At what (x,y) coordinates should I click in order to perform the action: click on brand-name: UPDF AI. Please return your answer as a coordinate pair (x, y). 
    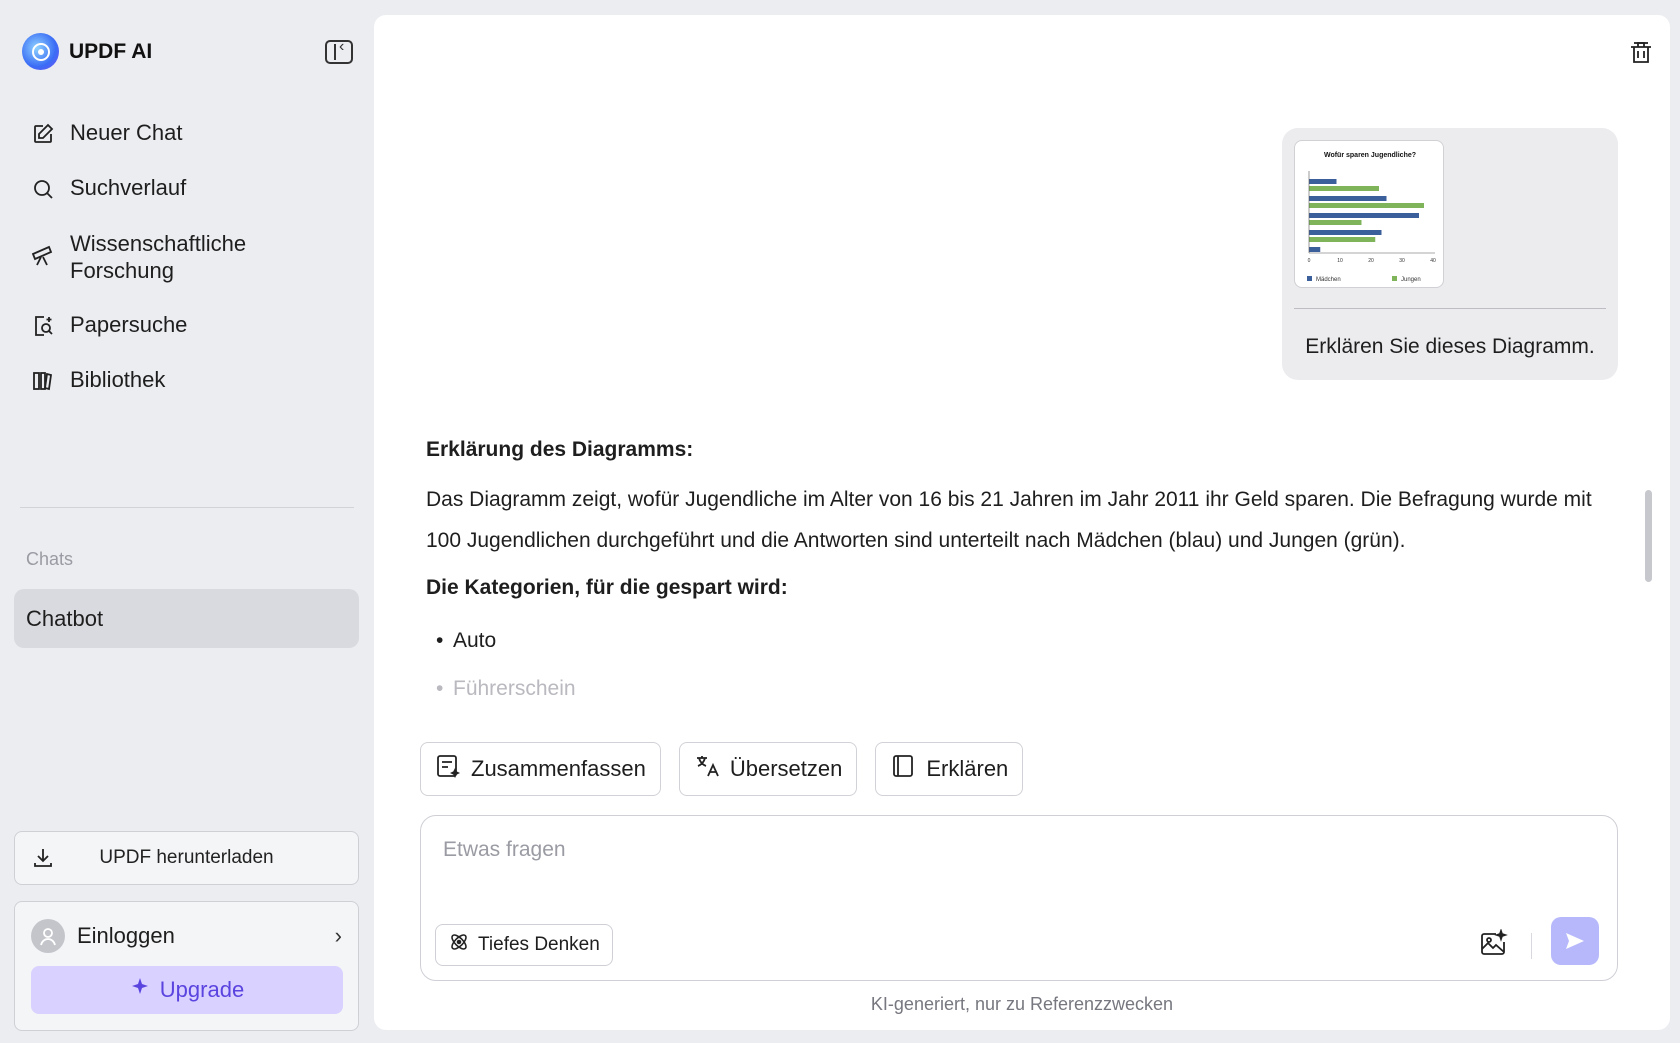
    Looking at the image, I should click on (111, 51).